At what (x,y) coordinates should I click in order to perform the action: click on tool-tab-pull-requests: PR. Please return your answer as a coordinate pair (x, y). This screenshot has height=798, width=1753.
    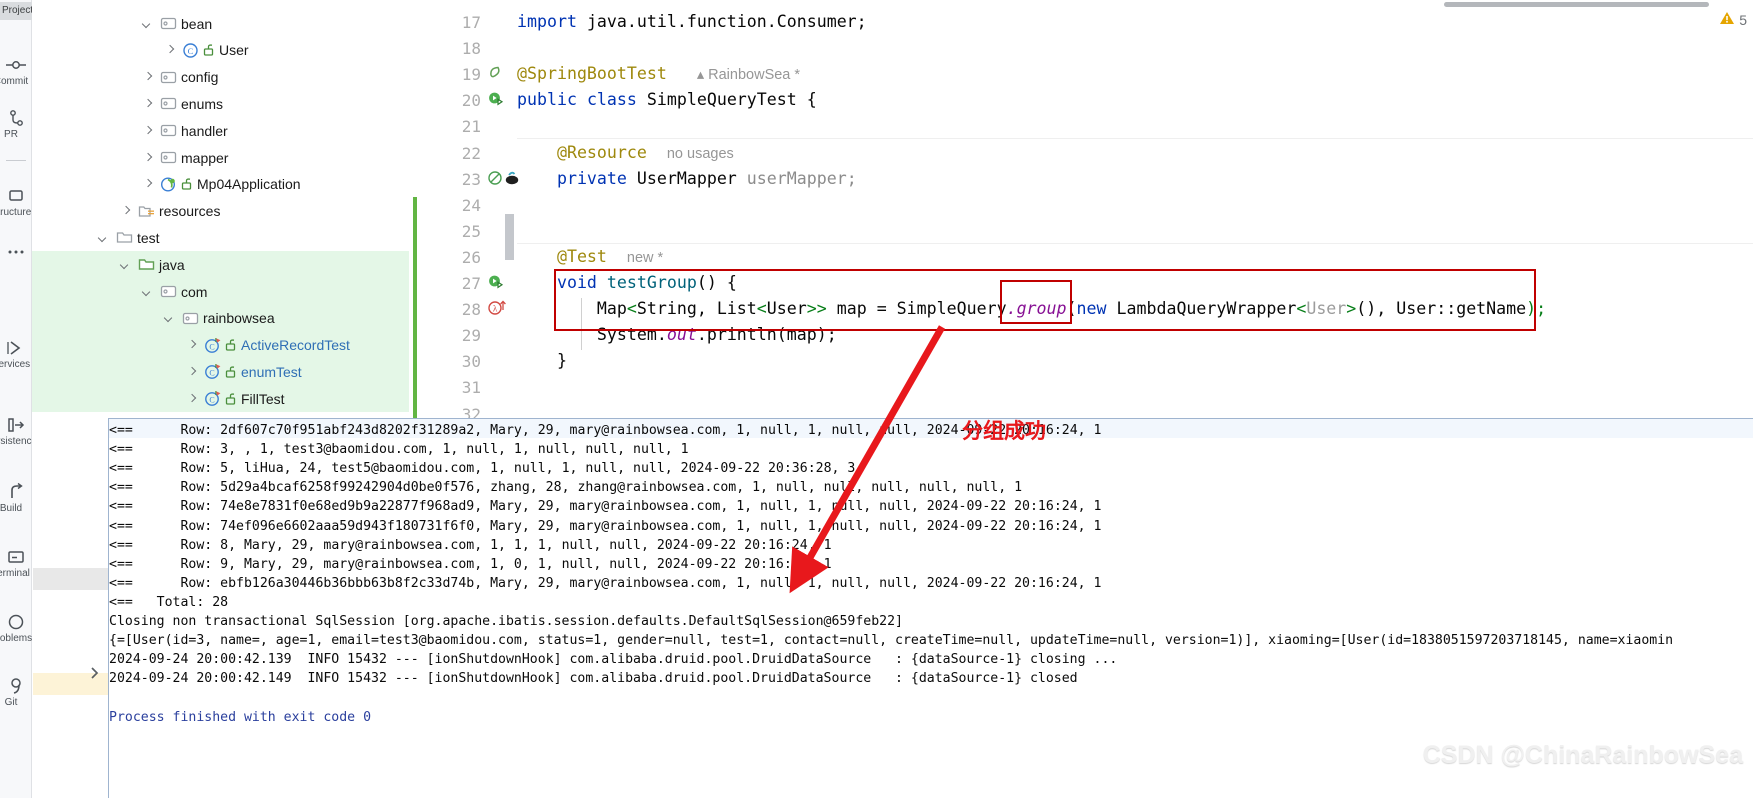
    Looking at the image, I should click on (16, 124).